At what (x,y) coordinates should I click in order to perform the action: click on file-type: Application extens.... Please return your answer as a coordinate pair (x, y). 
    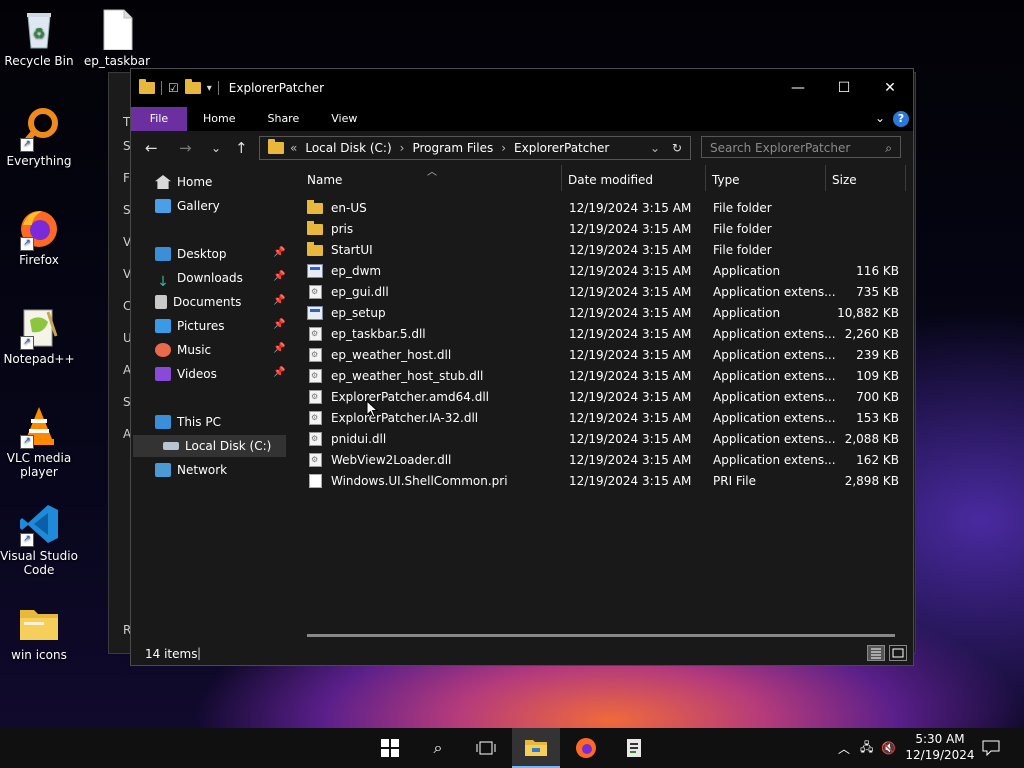
    Looking at the image, I should click on (774, 376).